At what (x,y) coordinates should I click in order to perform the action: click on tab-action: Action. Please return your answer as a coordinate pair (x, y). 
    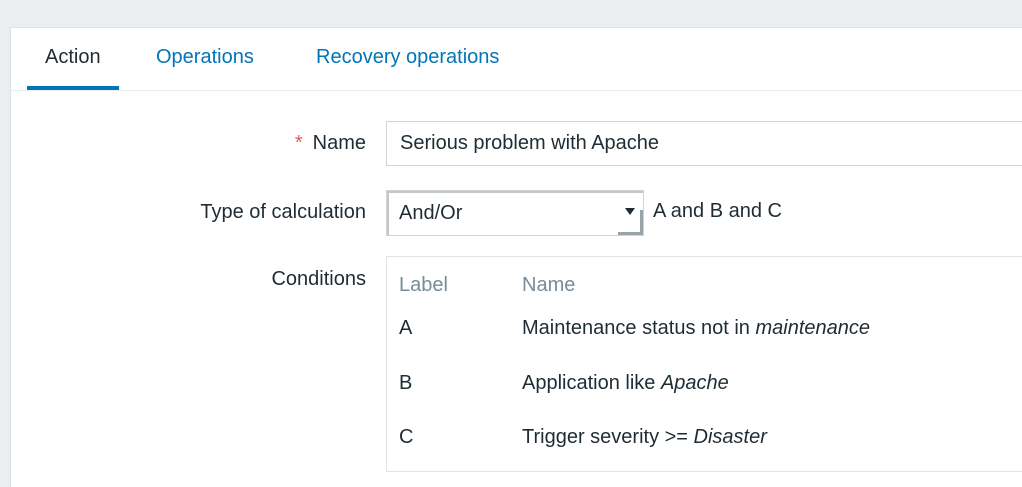
    Looking at the image, I should click on (73, 59).